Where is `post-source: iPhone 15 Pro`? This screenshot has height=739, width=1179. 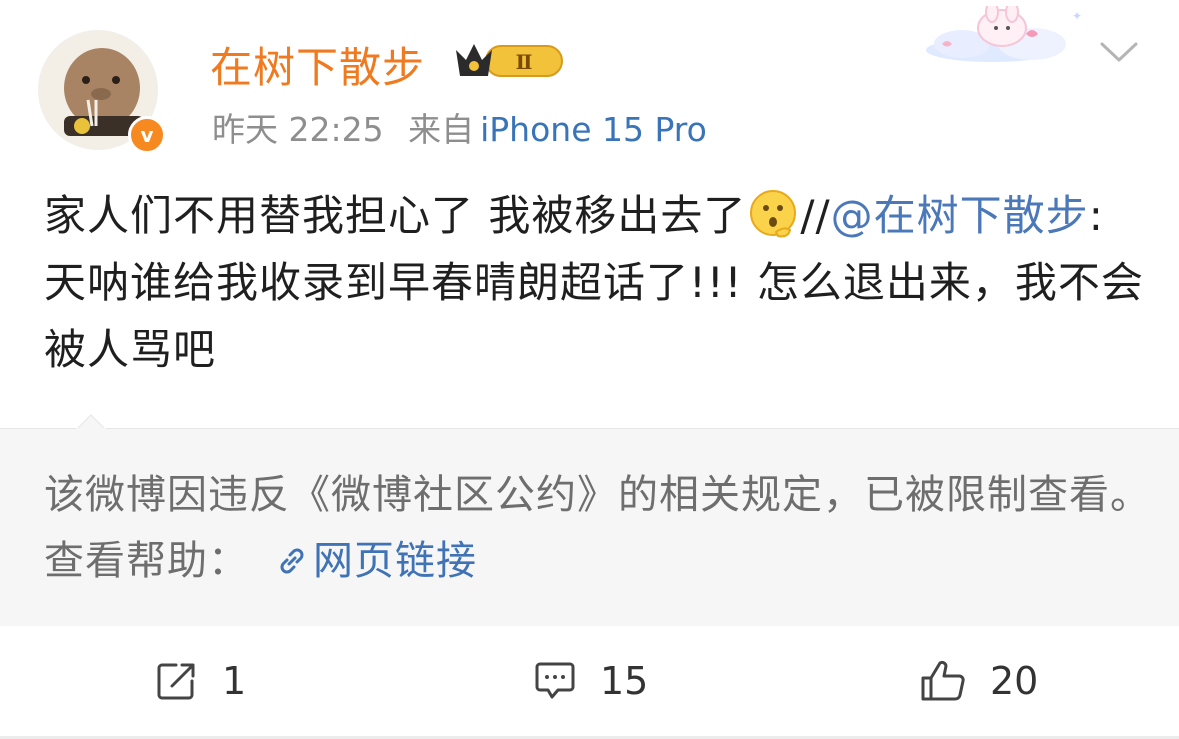 post-source: iPhone 15 Pro is located at coordinates (593, 129).